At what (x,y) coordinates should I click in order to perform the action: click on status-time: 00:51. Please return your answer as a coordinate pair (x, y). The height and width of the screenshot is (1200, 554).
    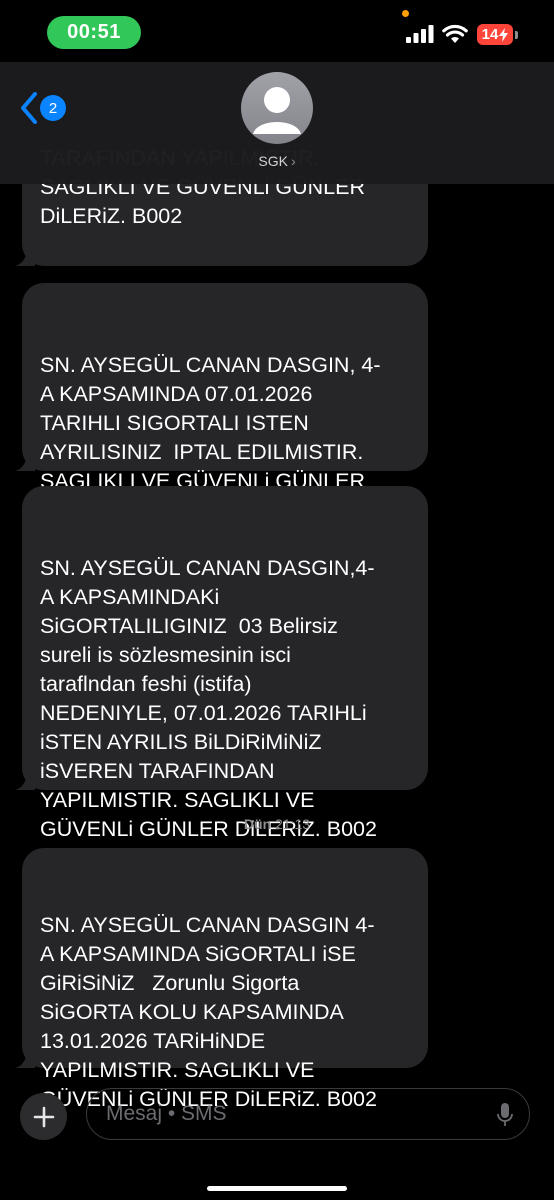
    Looking at the image, I should click on (94, 32).